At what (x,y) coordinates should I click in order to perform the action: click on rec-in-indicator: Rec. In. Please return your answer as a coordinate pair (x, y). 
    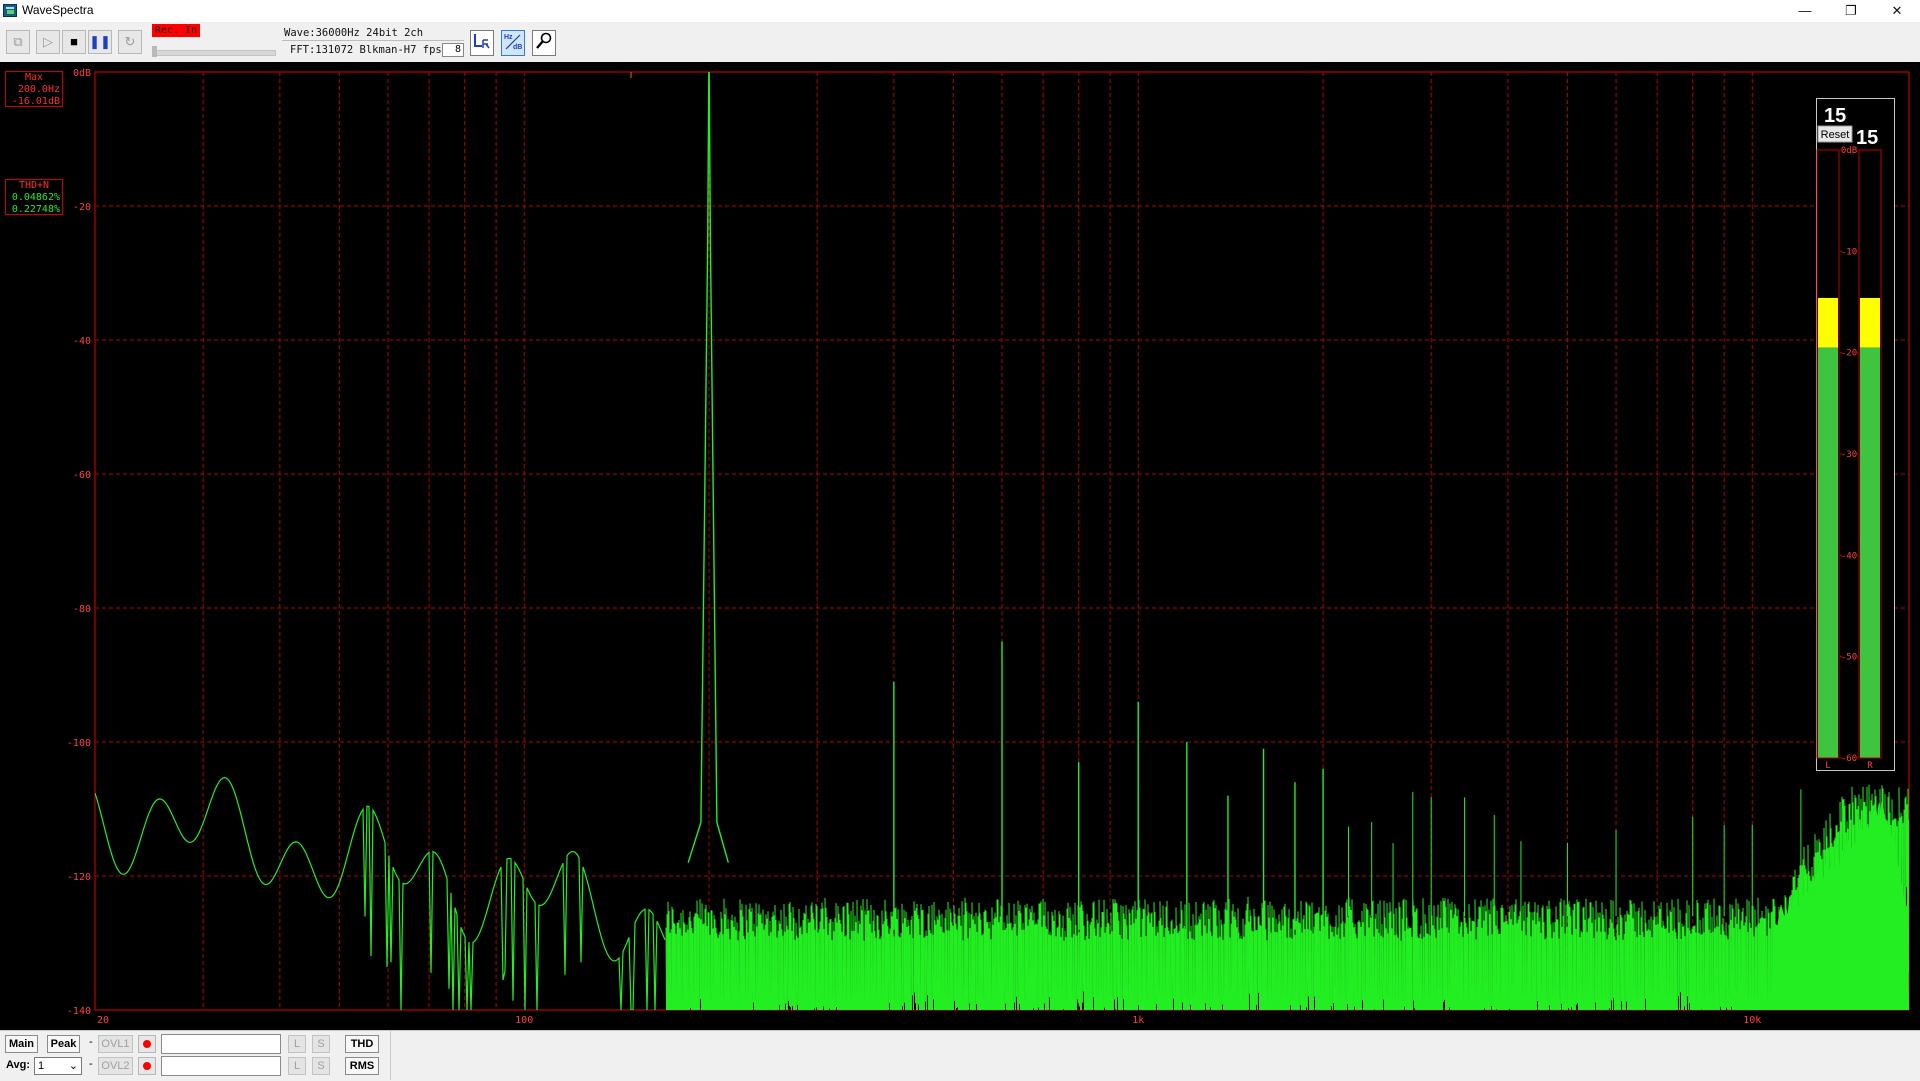
    Looking at the image, I should click on (176, 30).